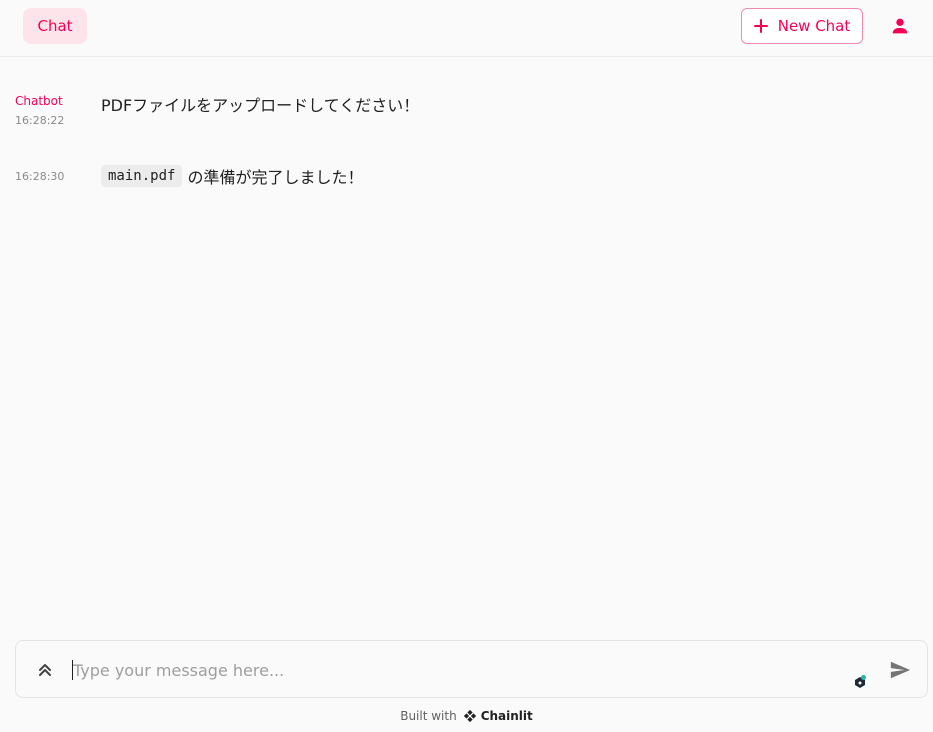 This screenshot has width=933, height=732. I want to click on chainlit-link: Chainlit, so click(498, 716).